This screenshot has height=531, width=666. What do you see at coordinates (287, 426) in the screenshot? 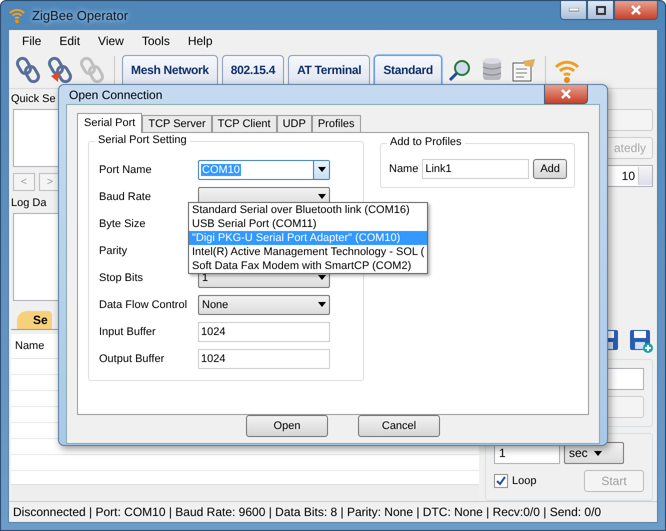
I see `dialog-button: Open` at bounding box center [287, 426].